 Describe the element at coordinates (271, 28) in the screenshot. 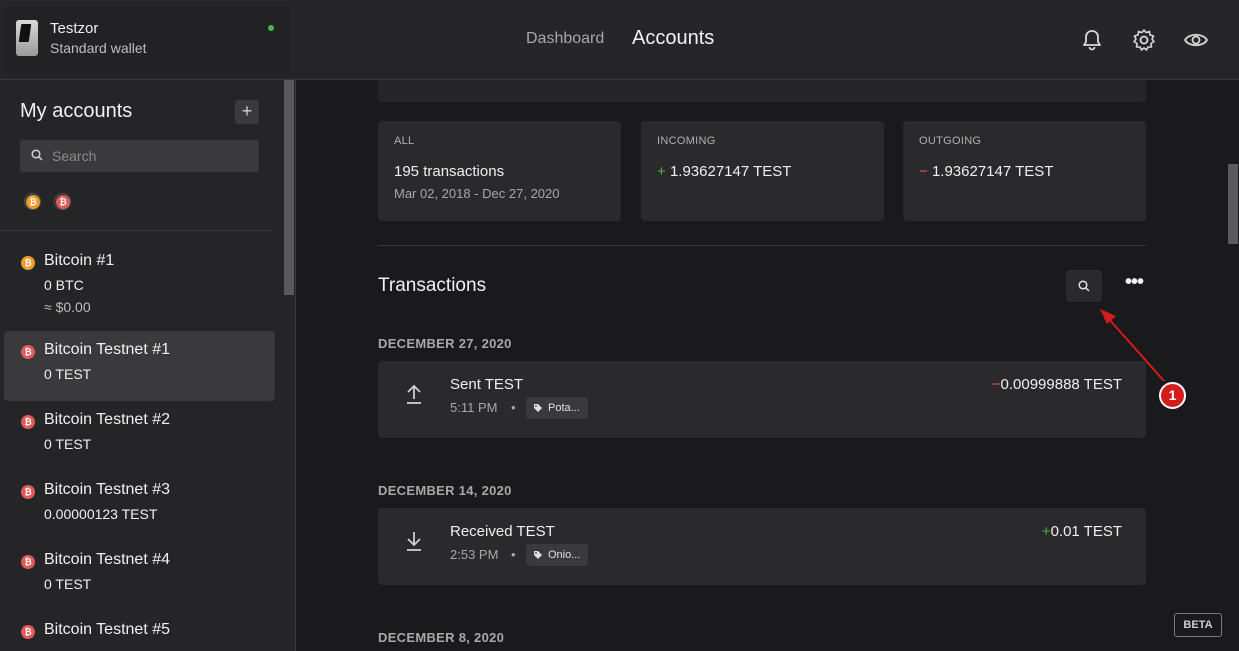

I see `connection-status-icon` at that location.